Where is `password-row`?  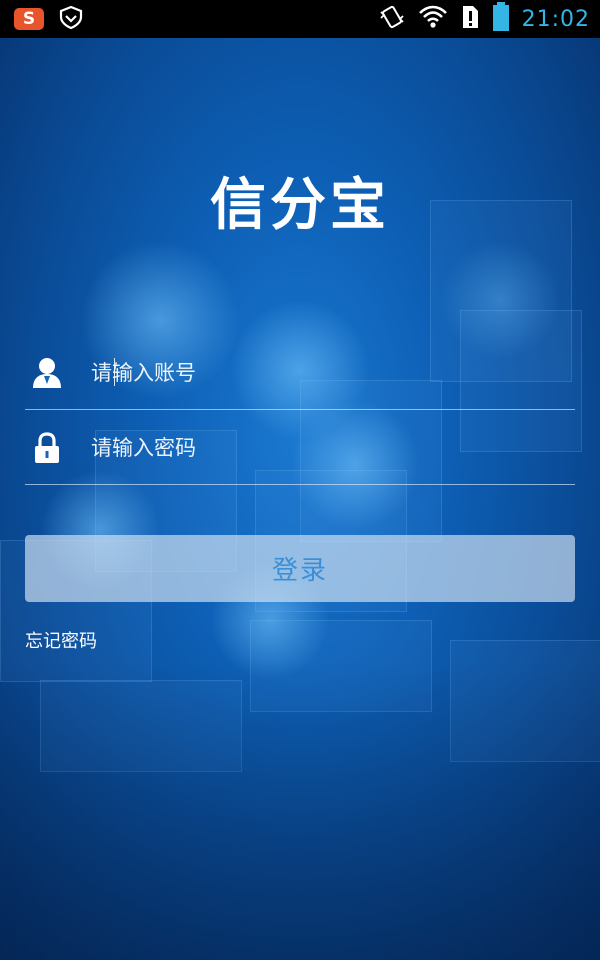 password-row is located at coordinates (300, 448).